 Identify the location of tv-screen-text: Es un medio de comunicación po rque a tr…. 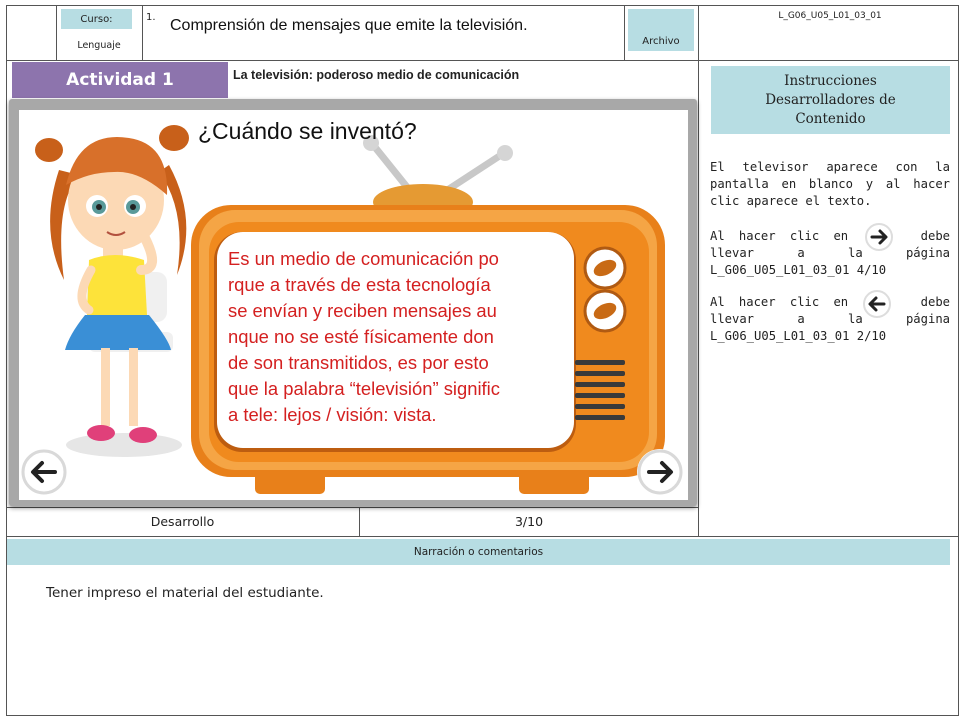
(400, 337).